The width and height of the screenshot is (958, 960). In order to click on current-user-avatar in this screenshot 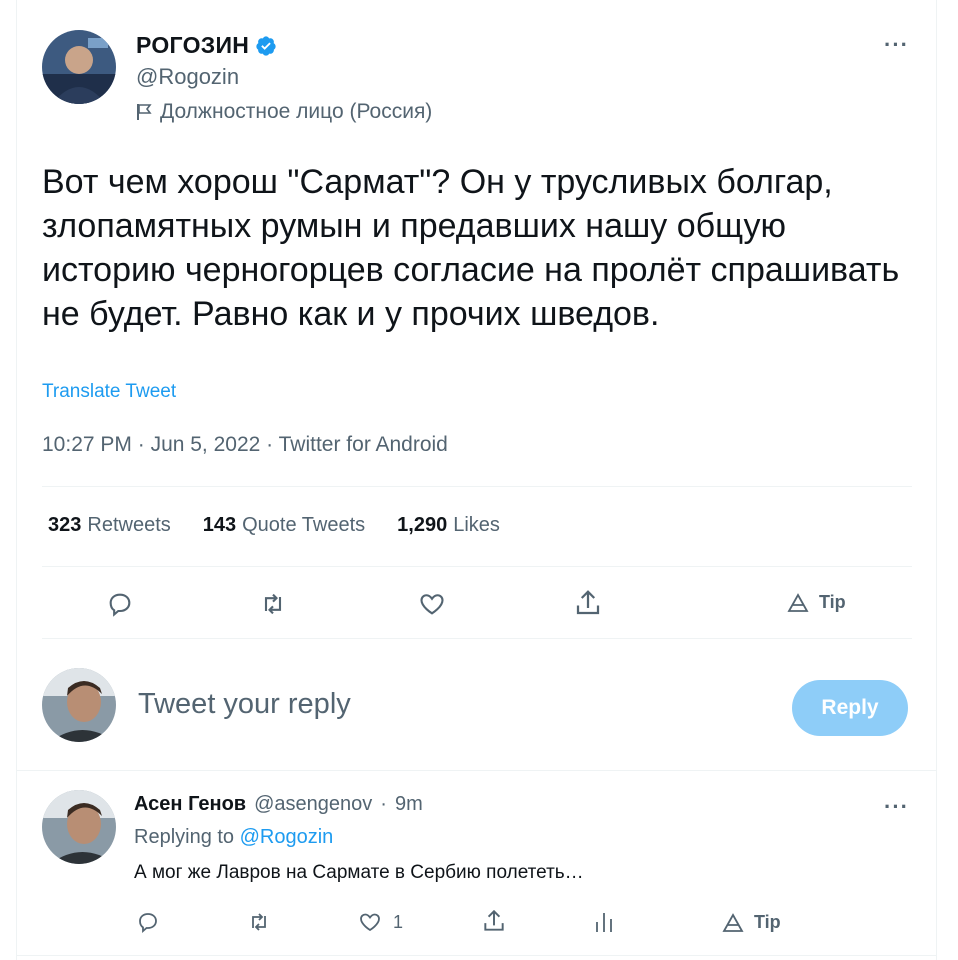, I will do `click(79, 705)`.